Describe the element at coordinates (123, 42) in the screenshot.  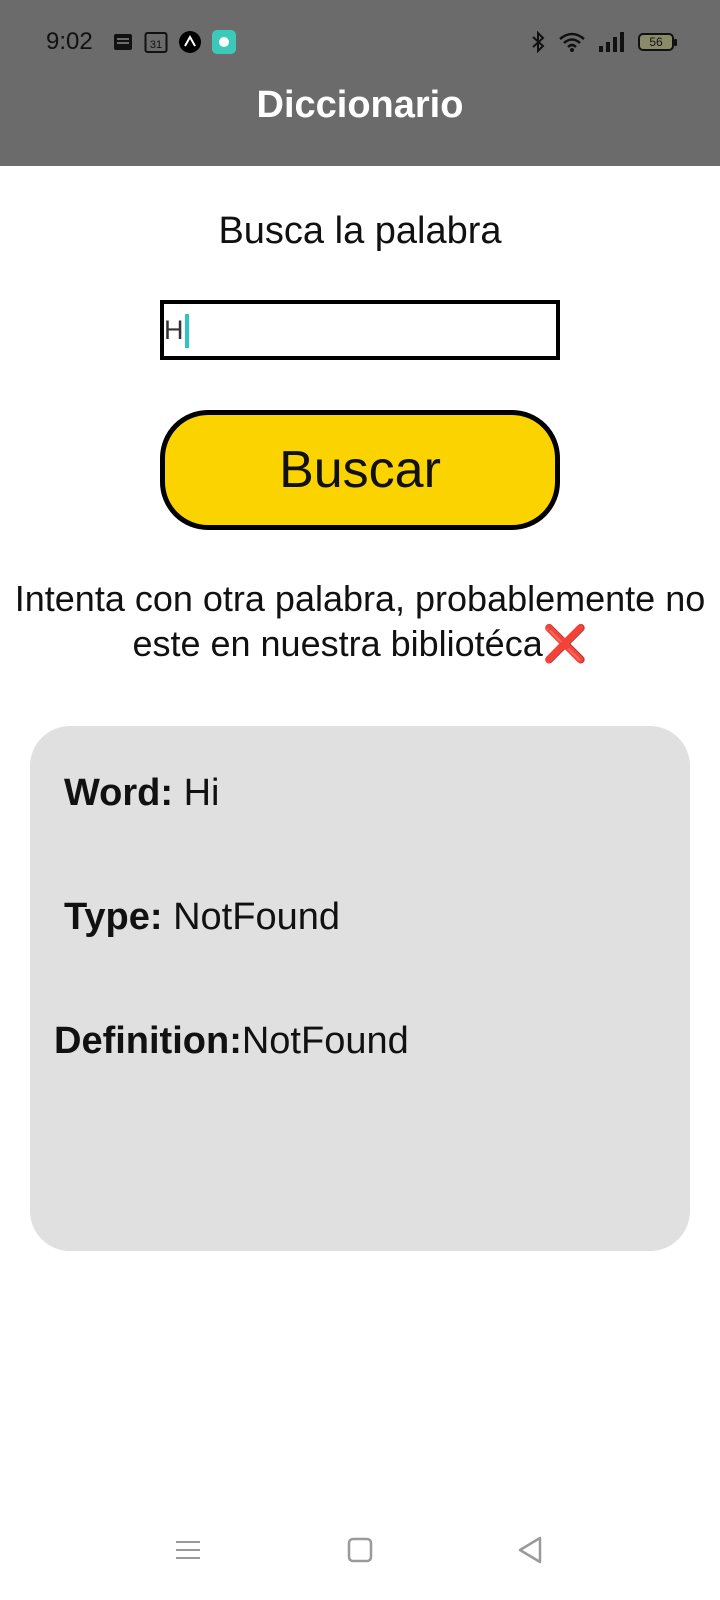
I see `notes-icon` at that location.